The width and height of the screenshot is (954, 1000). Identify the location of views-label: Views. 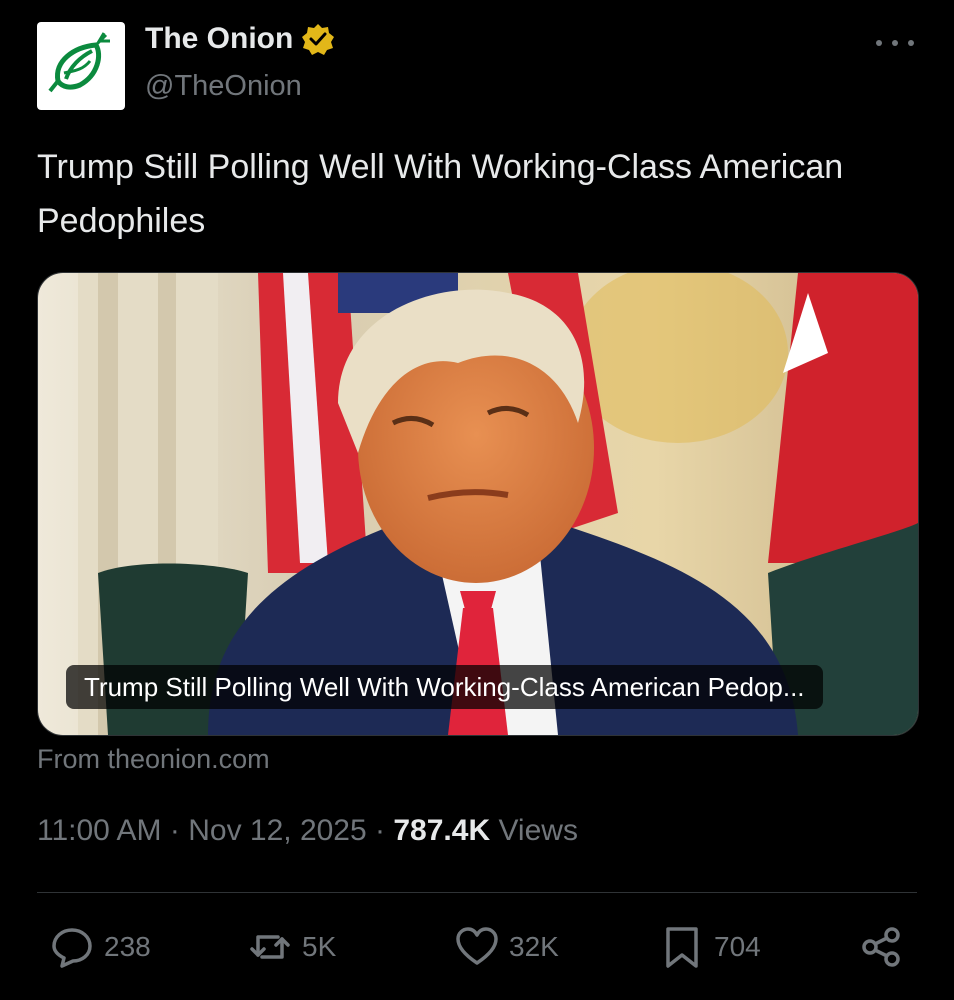
(538, 830).